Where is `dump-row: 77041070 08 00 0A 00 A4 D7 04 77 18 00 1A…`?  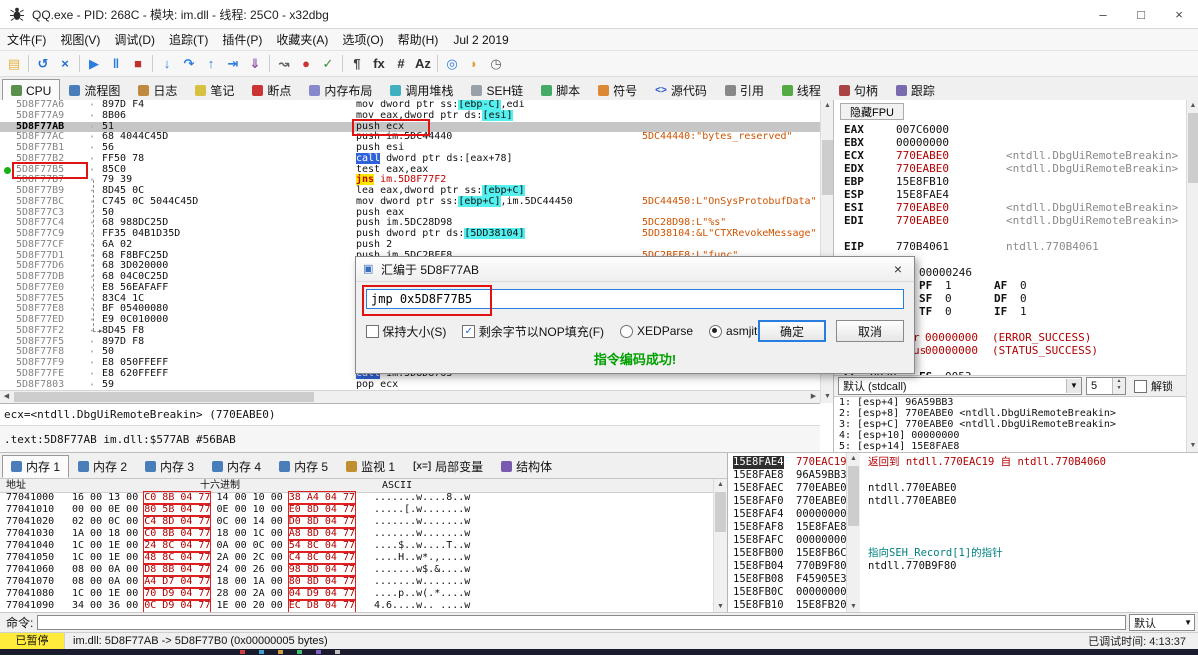 dump-row: 77041070 08 00 0A 00 A4 D7 04 77 18 00 1A… is located at coordinates (235, 582).